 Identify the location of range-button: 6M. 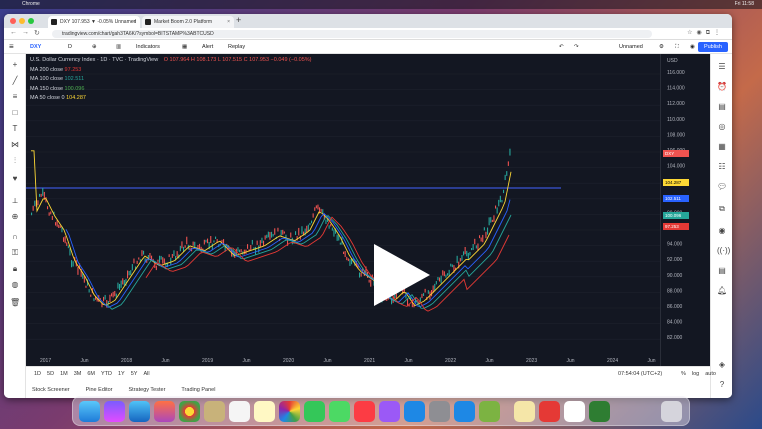
(91, 374).